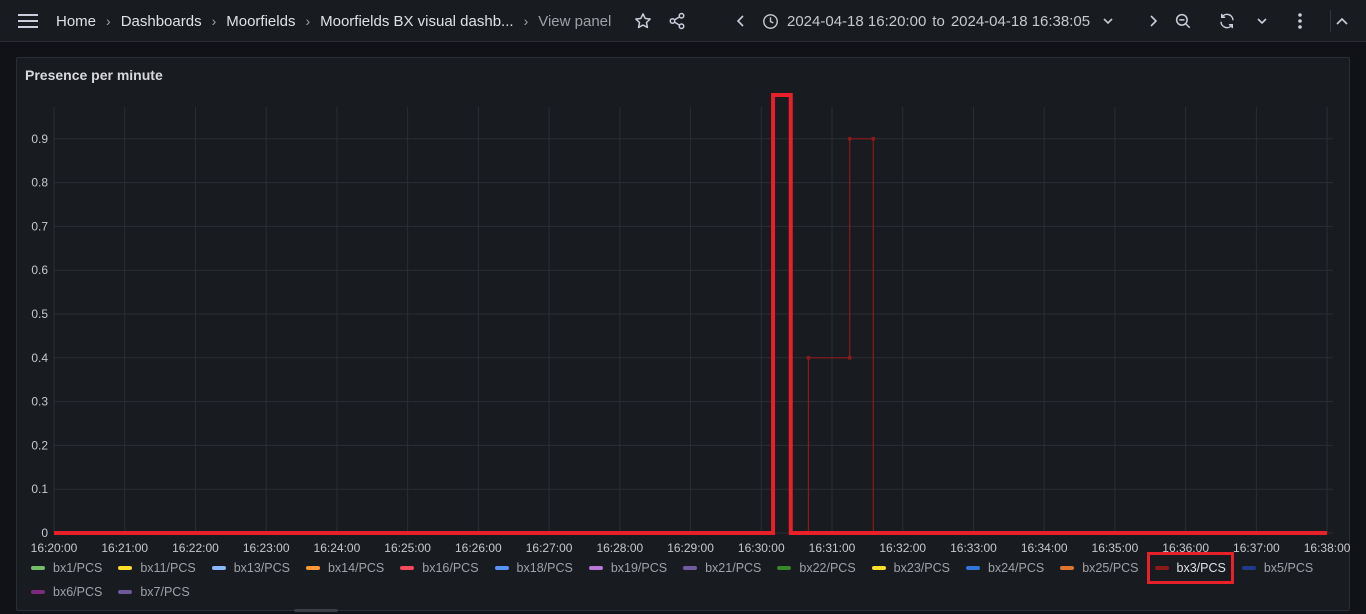 This screenshot has height=614, width=1366. What do you see at coordinates (356, 568) in the screenshot?
I see `legend-label: bx14/PCS` at bounding box center [356, 568].